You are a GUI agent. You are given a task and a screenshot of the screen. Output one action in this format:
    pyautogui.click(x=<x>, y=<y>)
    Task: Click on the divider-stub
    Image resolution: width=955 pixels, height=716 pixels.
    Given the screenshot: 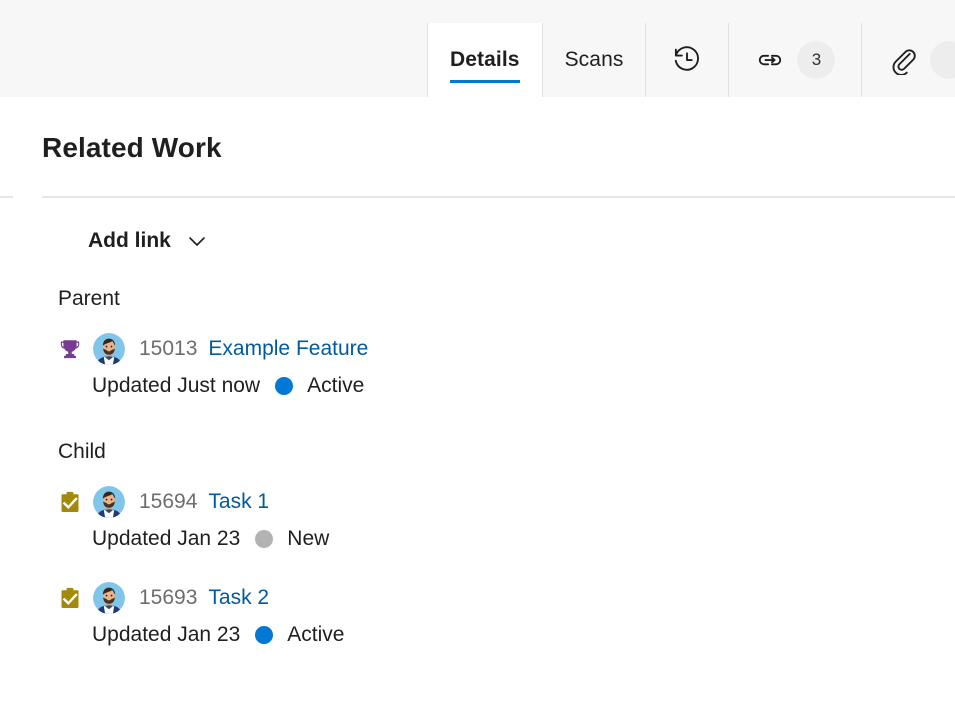 What is the action you would take?
    pyautogui.click(x=6, y=197)
    